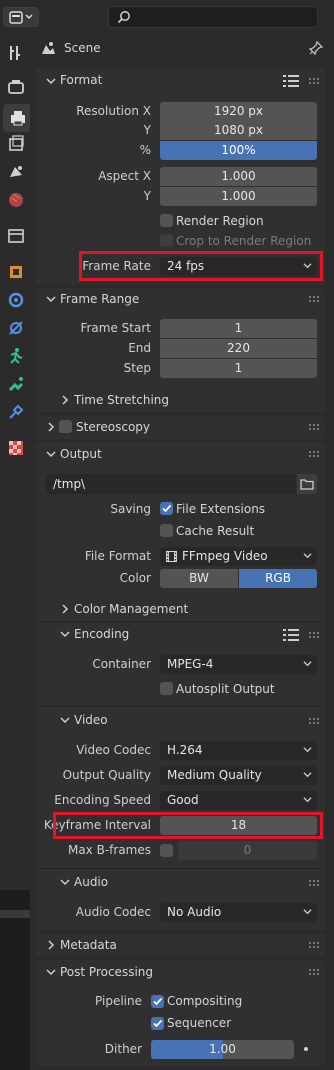  Describe the element at coordinates (238, 912) in the screenshot. I see `audio-codec-dropdown: No Audio` at that location.